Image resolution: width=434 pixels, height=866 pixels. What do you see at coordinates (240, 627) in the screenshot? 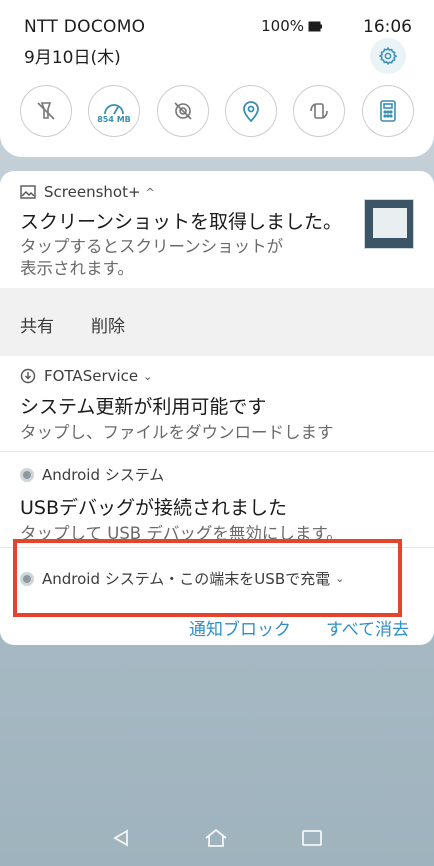
I see `block-notifications-link: 通知ブロック` at bounding box center [240, 627].